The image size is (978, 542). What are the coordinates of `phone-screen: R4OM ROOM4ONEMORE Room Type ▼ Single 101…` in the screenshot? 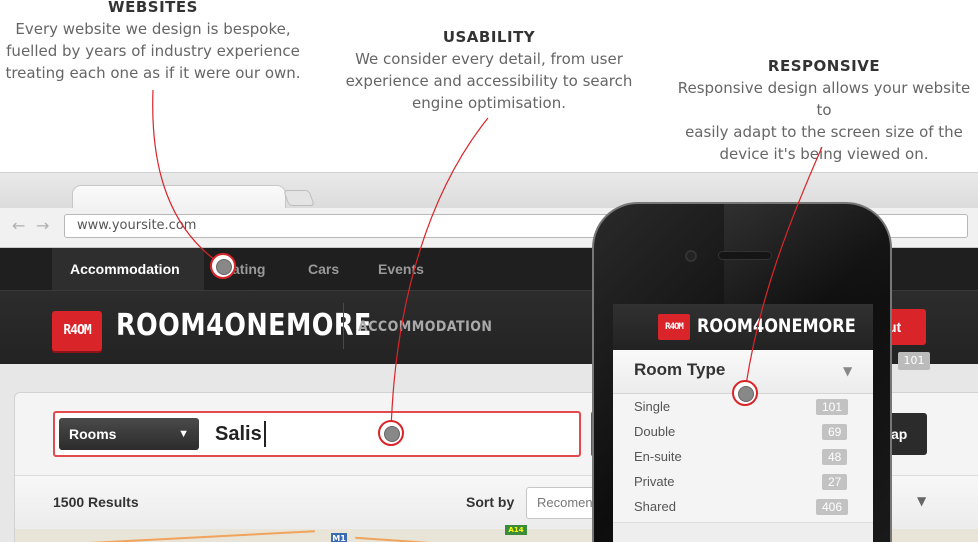 It's located at (743, 423).